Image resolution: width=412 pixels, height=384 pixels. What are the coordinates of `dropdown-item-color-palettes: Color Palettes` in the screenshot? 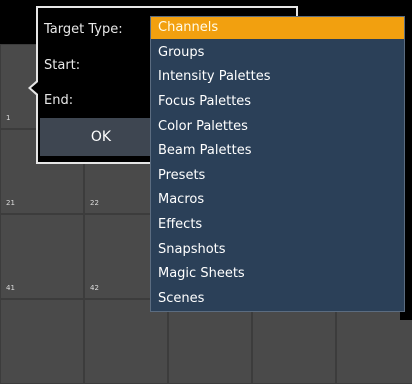 It's located at (277, 127).